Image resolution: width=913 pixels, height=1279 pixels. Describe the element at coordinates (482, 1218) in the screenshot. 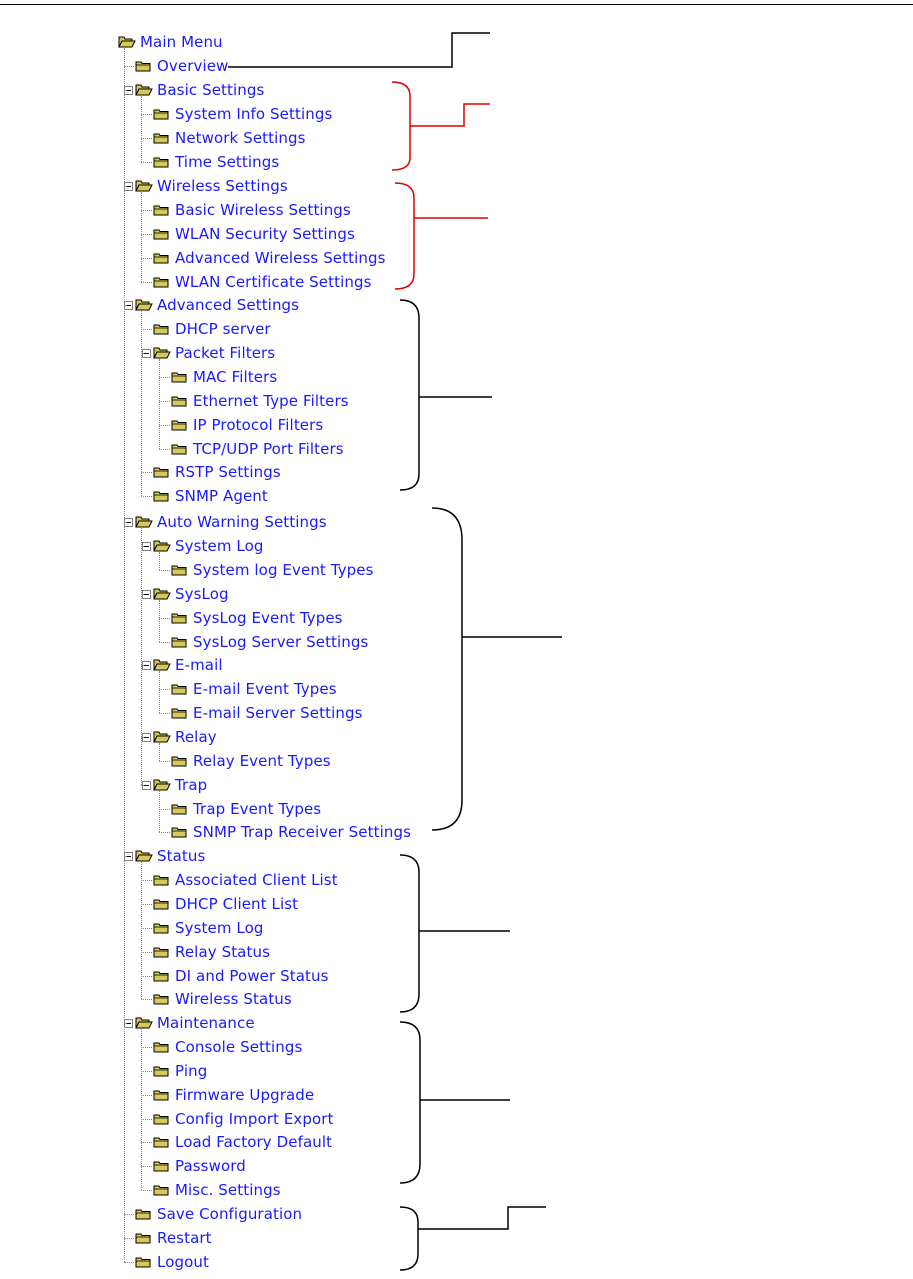

I see `save-restart-logout-pointer` at that location.